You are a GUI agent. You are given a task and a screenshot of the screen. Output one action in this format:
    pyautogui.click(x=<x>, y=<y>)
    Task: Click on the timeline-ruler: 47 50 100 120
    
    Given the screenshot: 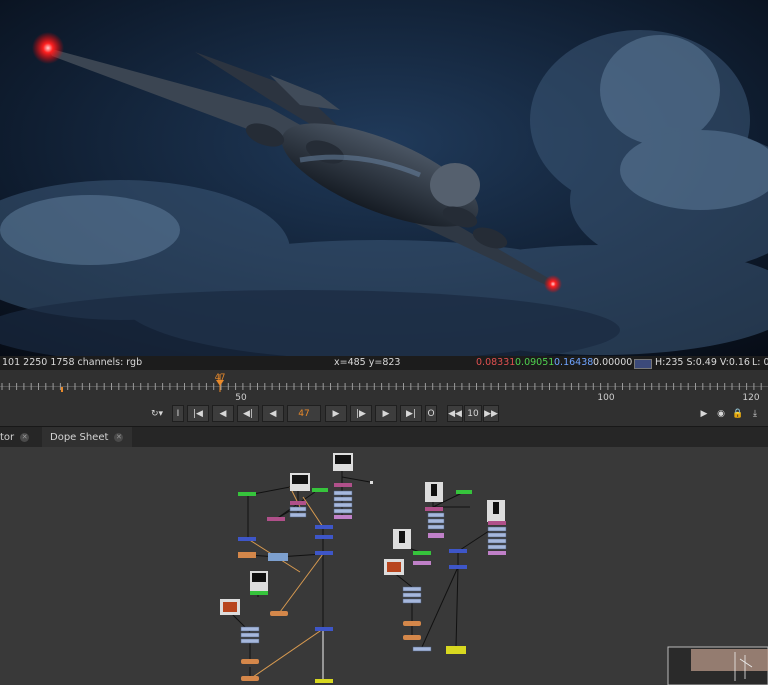 What is the action you would take?
    pyautogui.click(x=384, y=386)
    